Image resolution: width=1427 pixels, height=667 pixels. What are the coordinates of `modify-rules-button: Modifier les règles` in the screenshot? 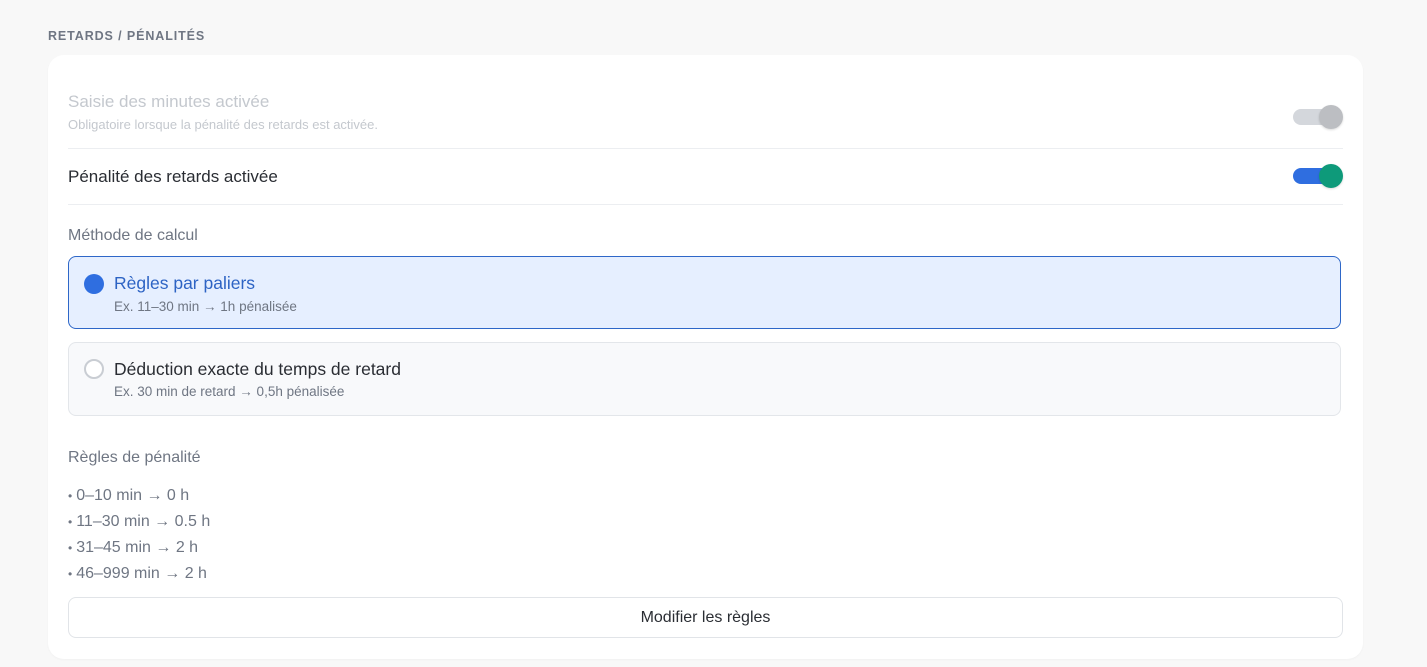 It's located at (705, 617).